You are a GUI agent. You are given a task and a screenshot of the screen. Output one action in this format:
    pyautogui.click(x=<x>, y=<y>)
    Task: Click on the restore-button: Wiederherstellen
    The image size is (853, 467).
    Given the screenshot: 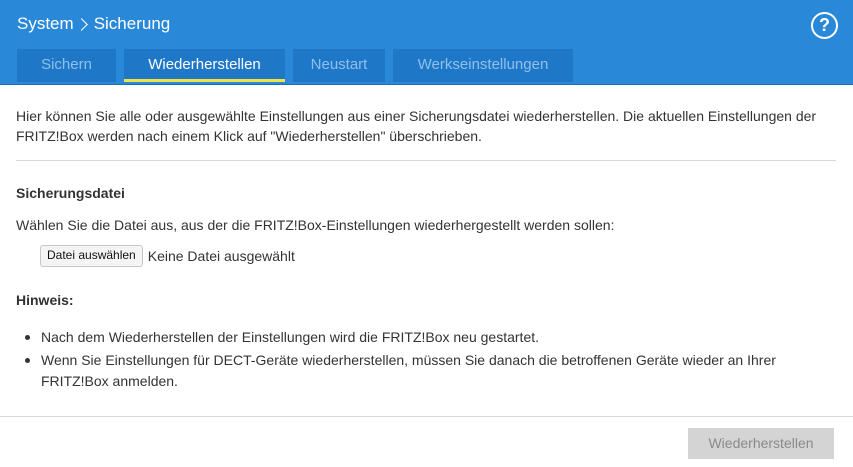 What is the action you would take?
    pyautogui.click(x=761, y=443)
    